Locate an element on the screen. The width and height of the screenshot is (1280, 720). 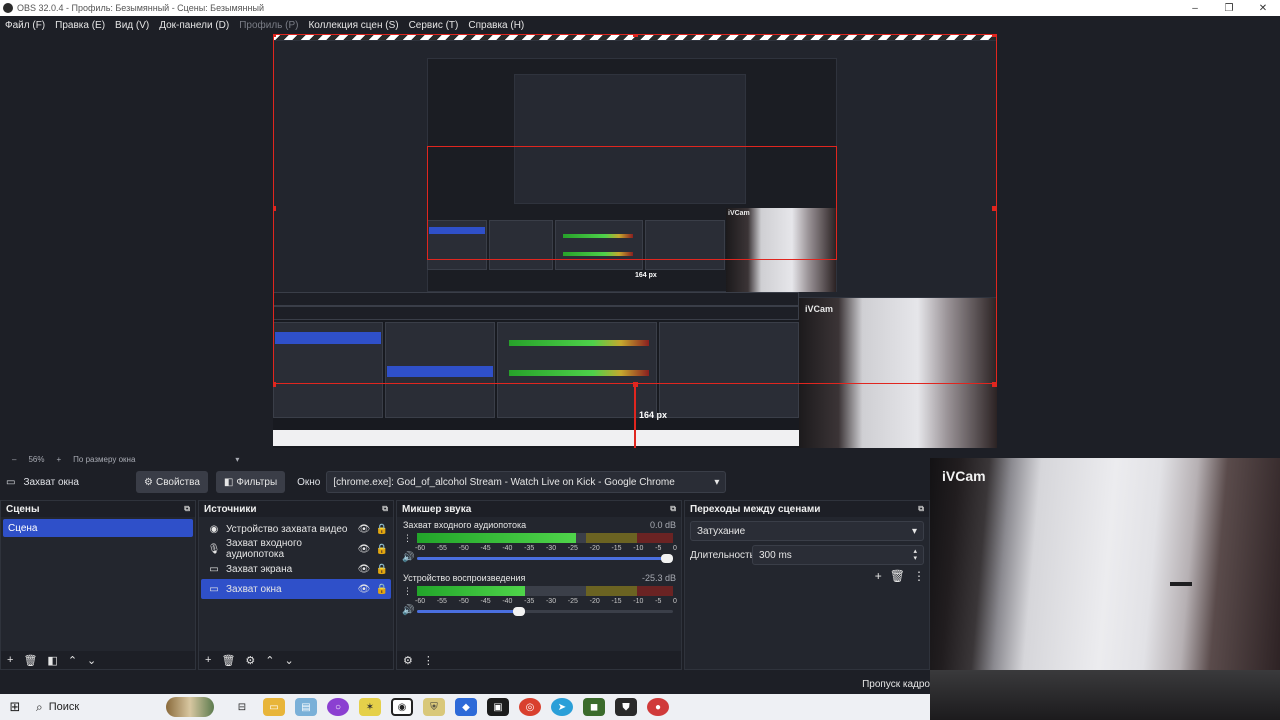
resize-handle-t is located at coordinates (635, 35).